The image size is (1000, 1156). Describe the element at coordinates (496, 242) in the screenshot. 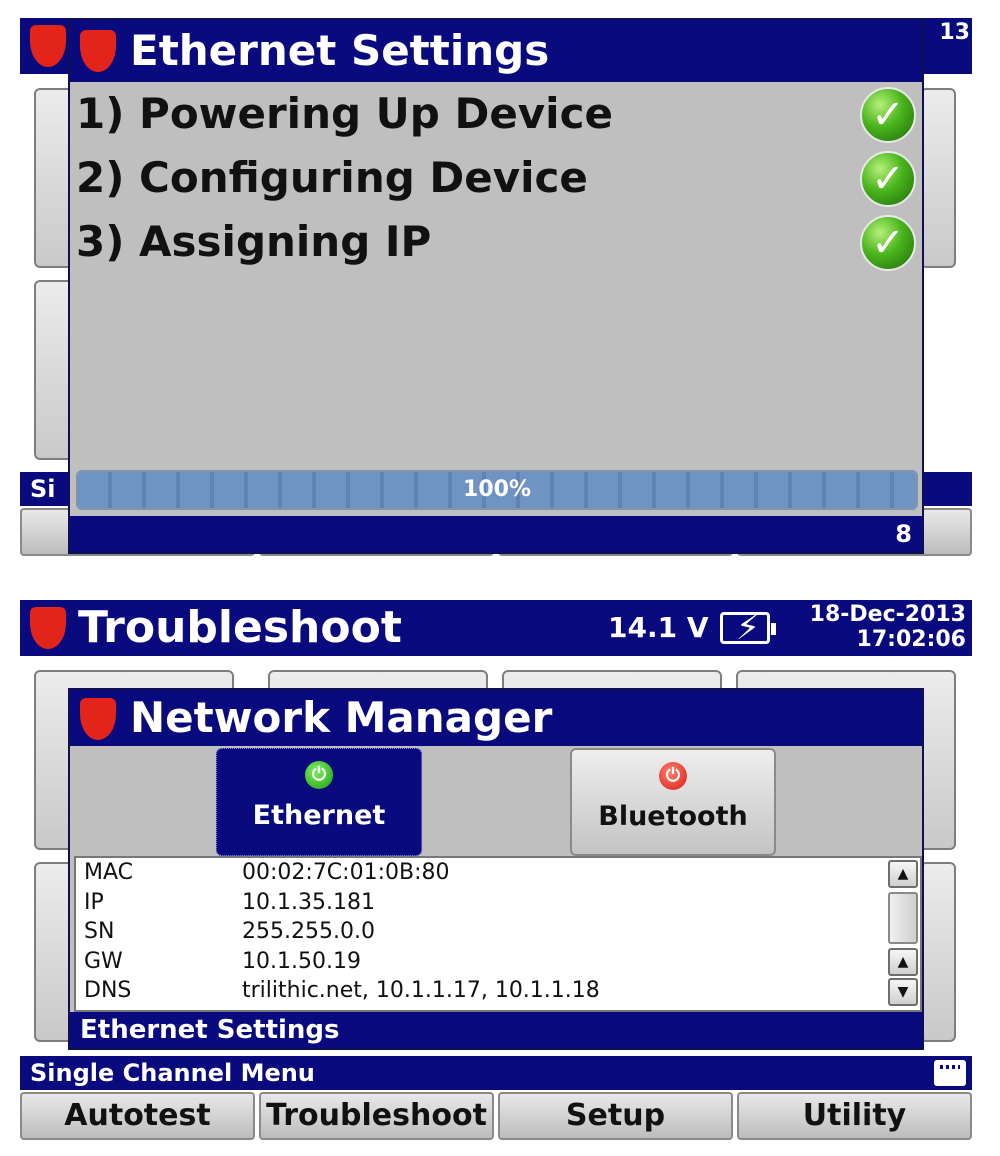

I see `step-row: 3) Assigning IP ✓` at that location.